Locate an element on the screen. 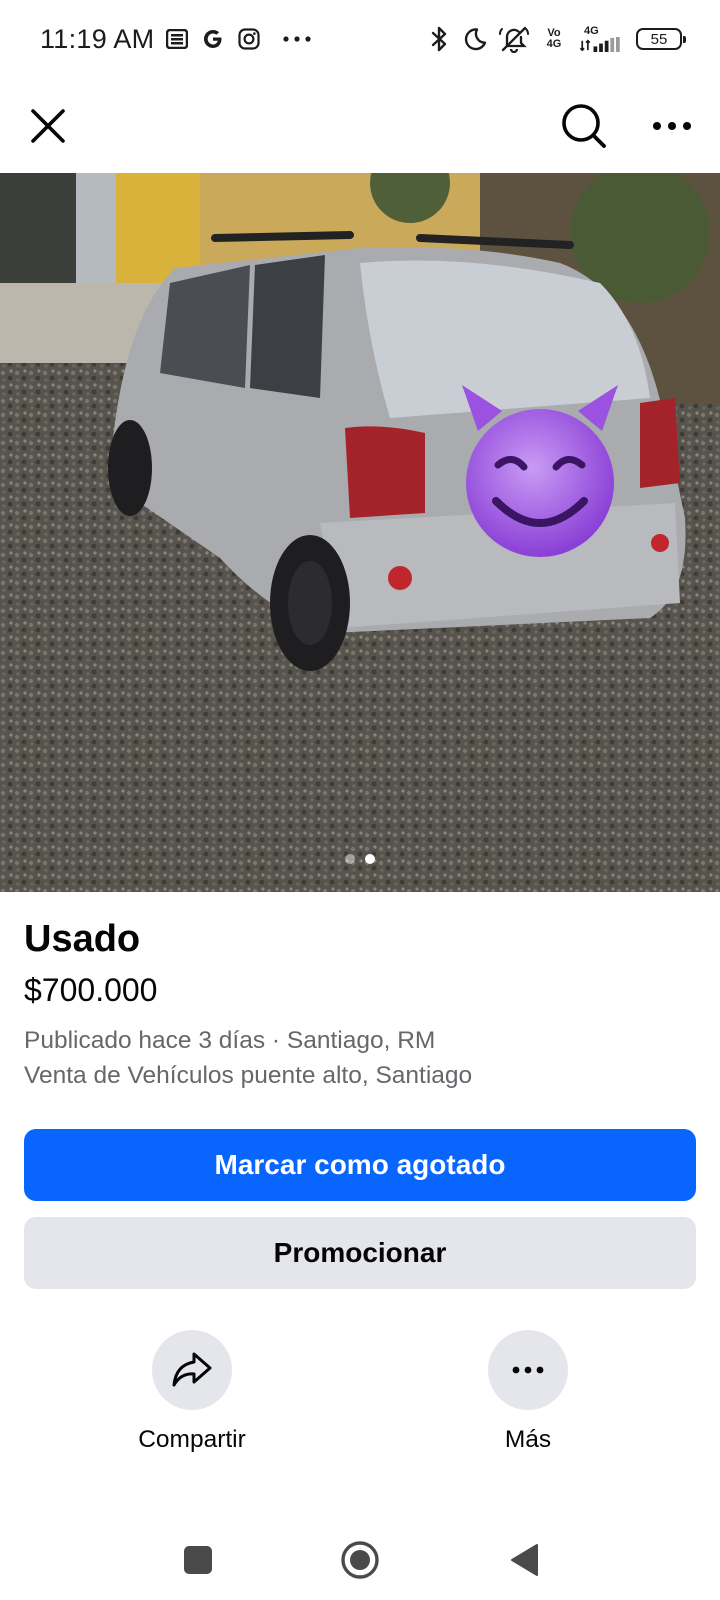 This screenshot has height=1600, width=720. battery-icon: 55 is located at coordinates (661, 39).